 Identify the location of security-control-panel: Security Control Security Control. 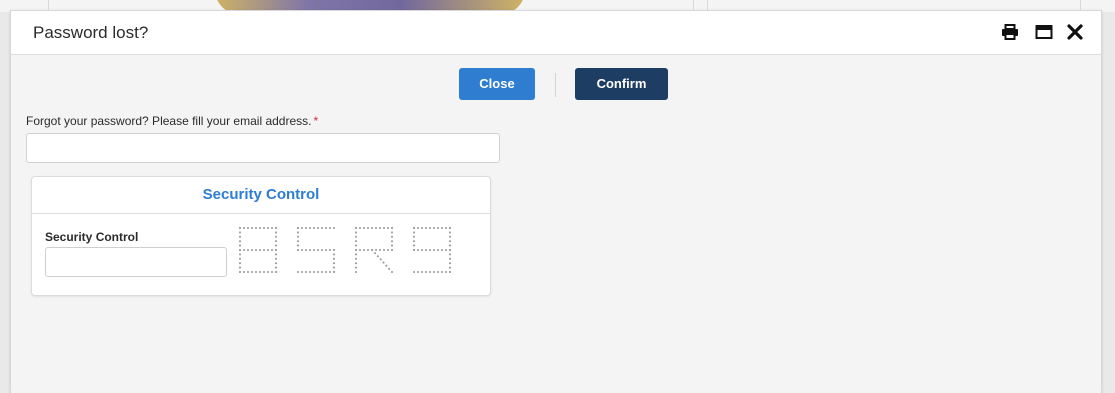
(261, 236).